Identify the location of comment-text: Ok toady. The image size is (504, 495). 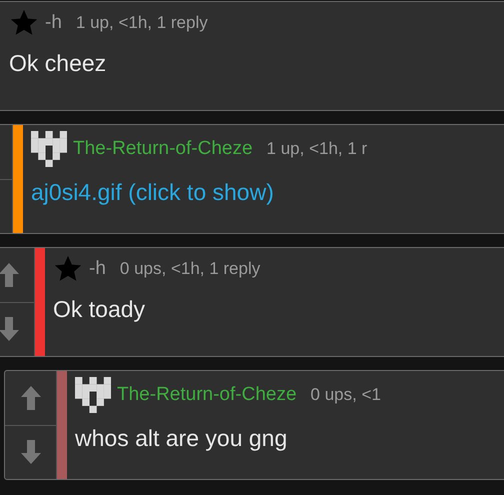
(99, 309).